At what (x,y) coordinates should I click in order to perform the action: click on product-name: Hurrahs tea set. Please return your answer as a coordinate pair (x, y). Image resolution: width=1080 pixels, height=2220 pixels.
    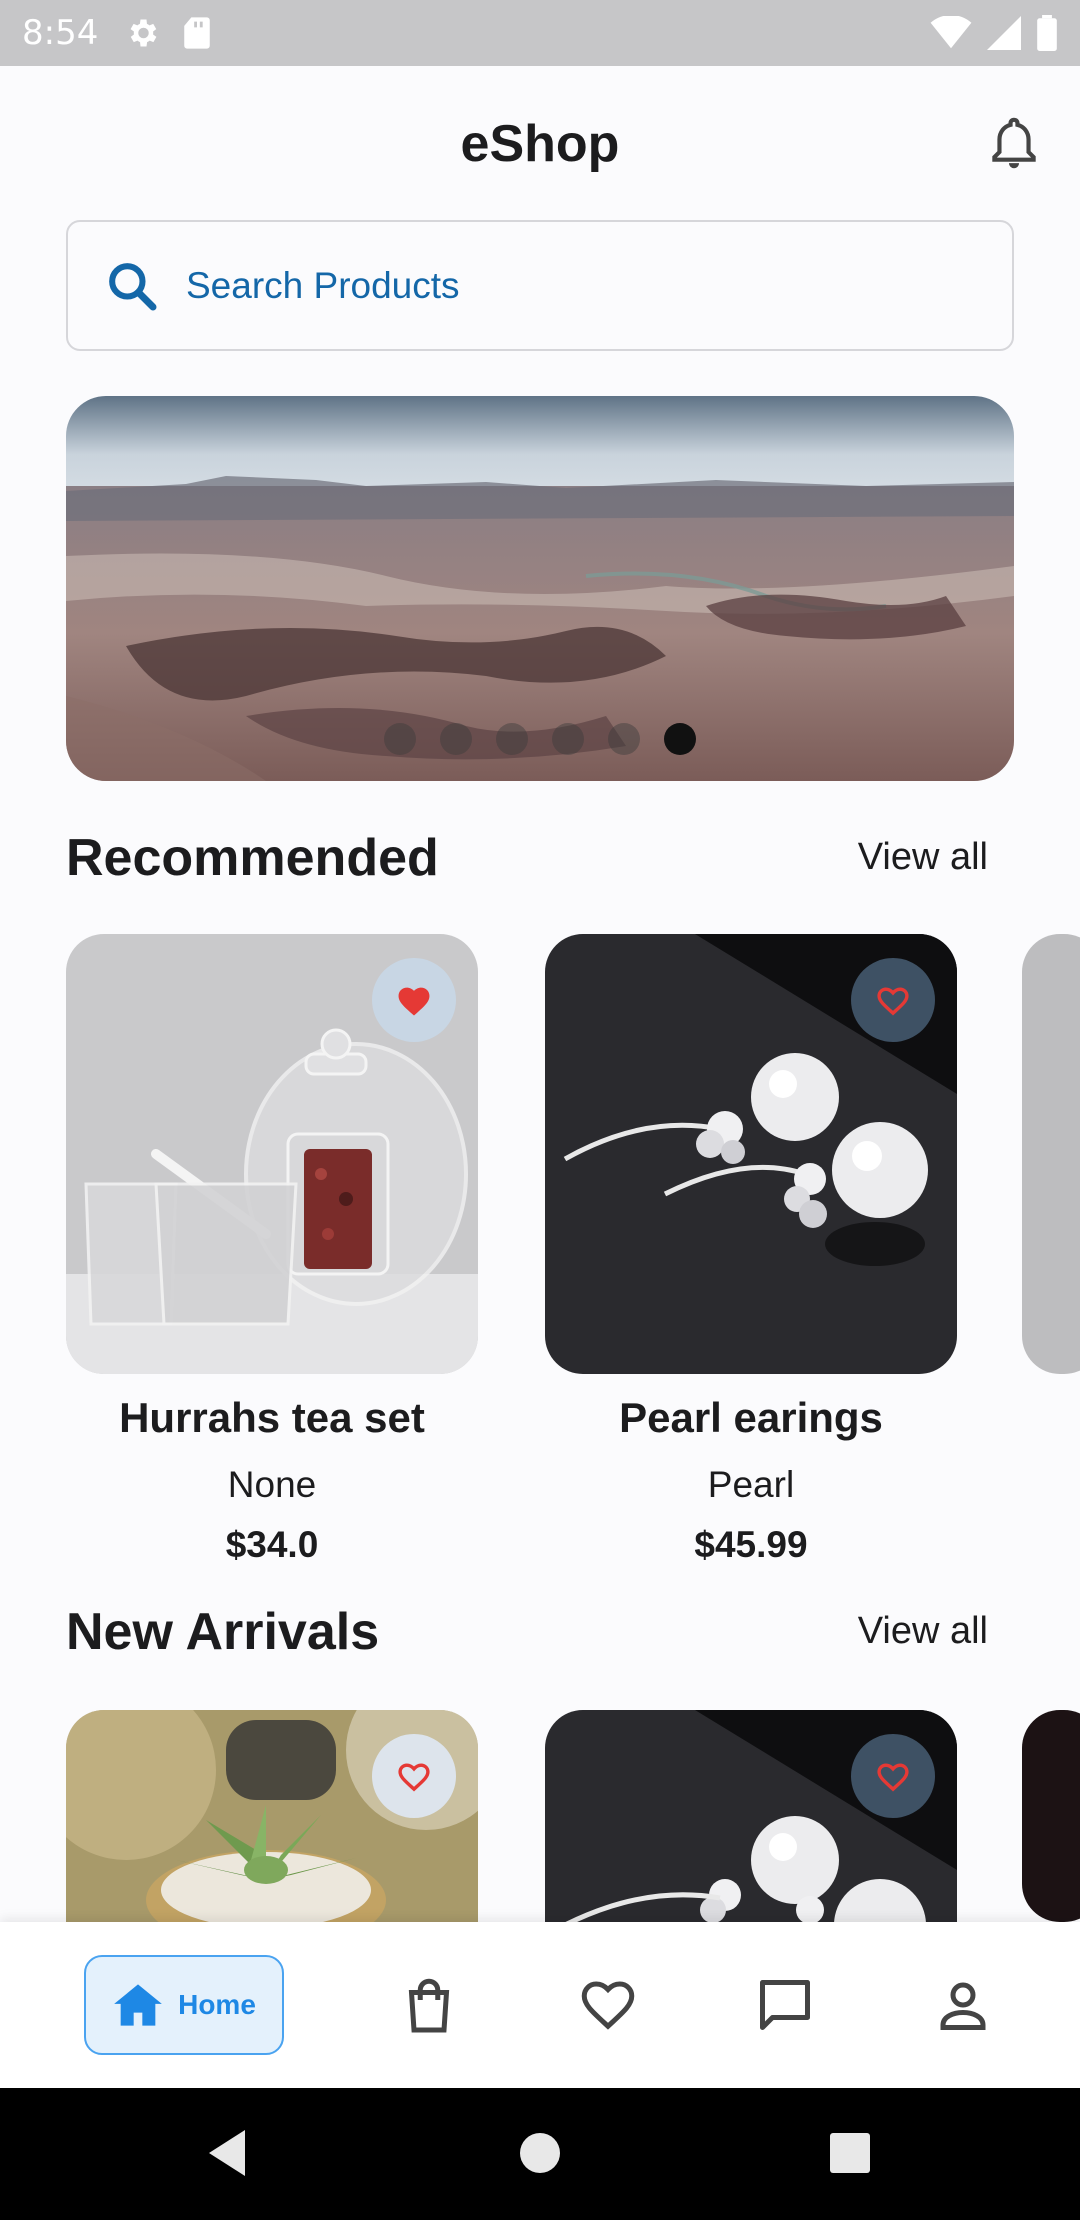
    Looking at the image, I should click on (272, 1417).